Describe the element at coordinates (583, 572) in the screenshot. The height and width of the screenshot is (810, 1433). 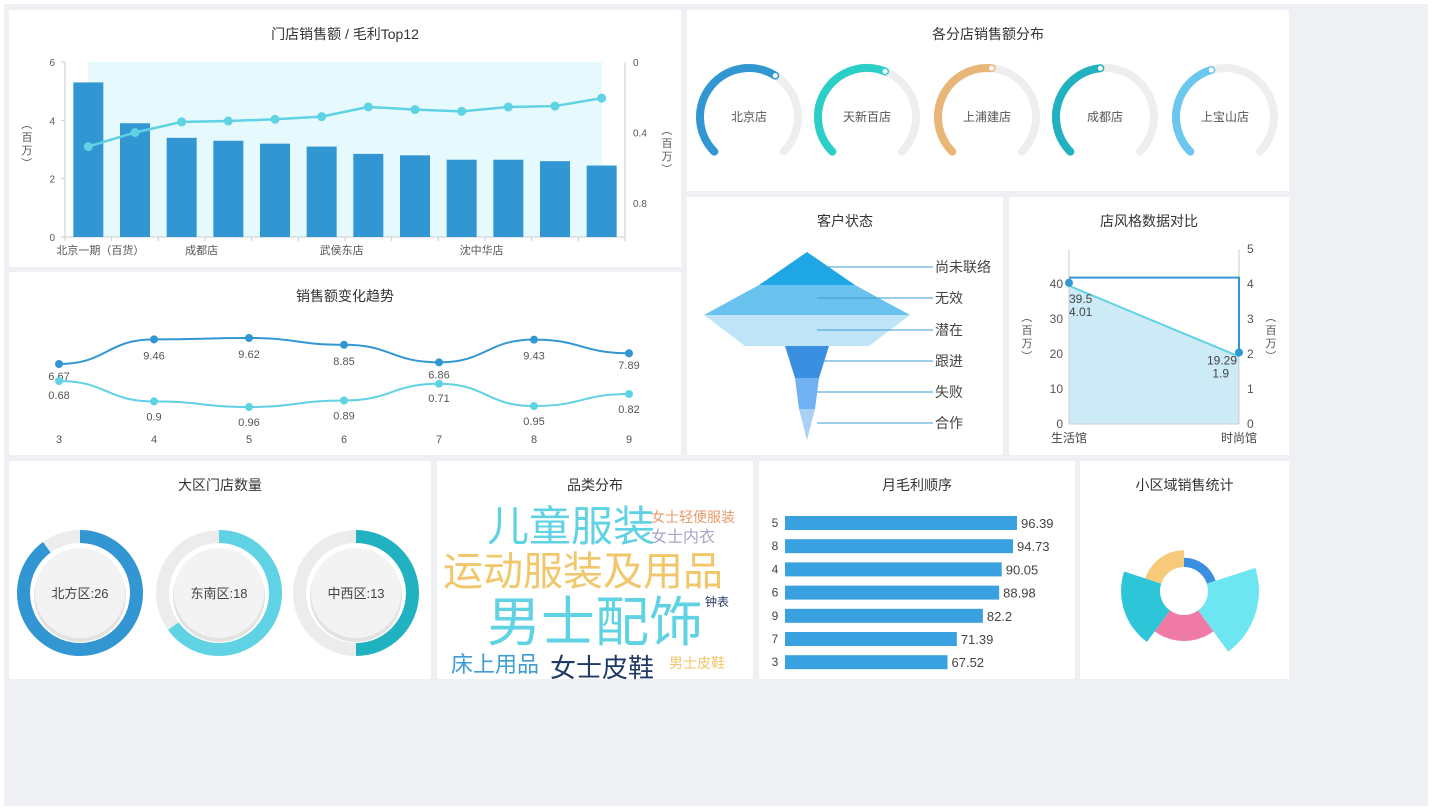
I see `wordcloud-word: 运动服装及用品` at that location.